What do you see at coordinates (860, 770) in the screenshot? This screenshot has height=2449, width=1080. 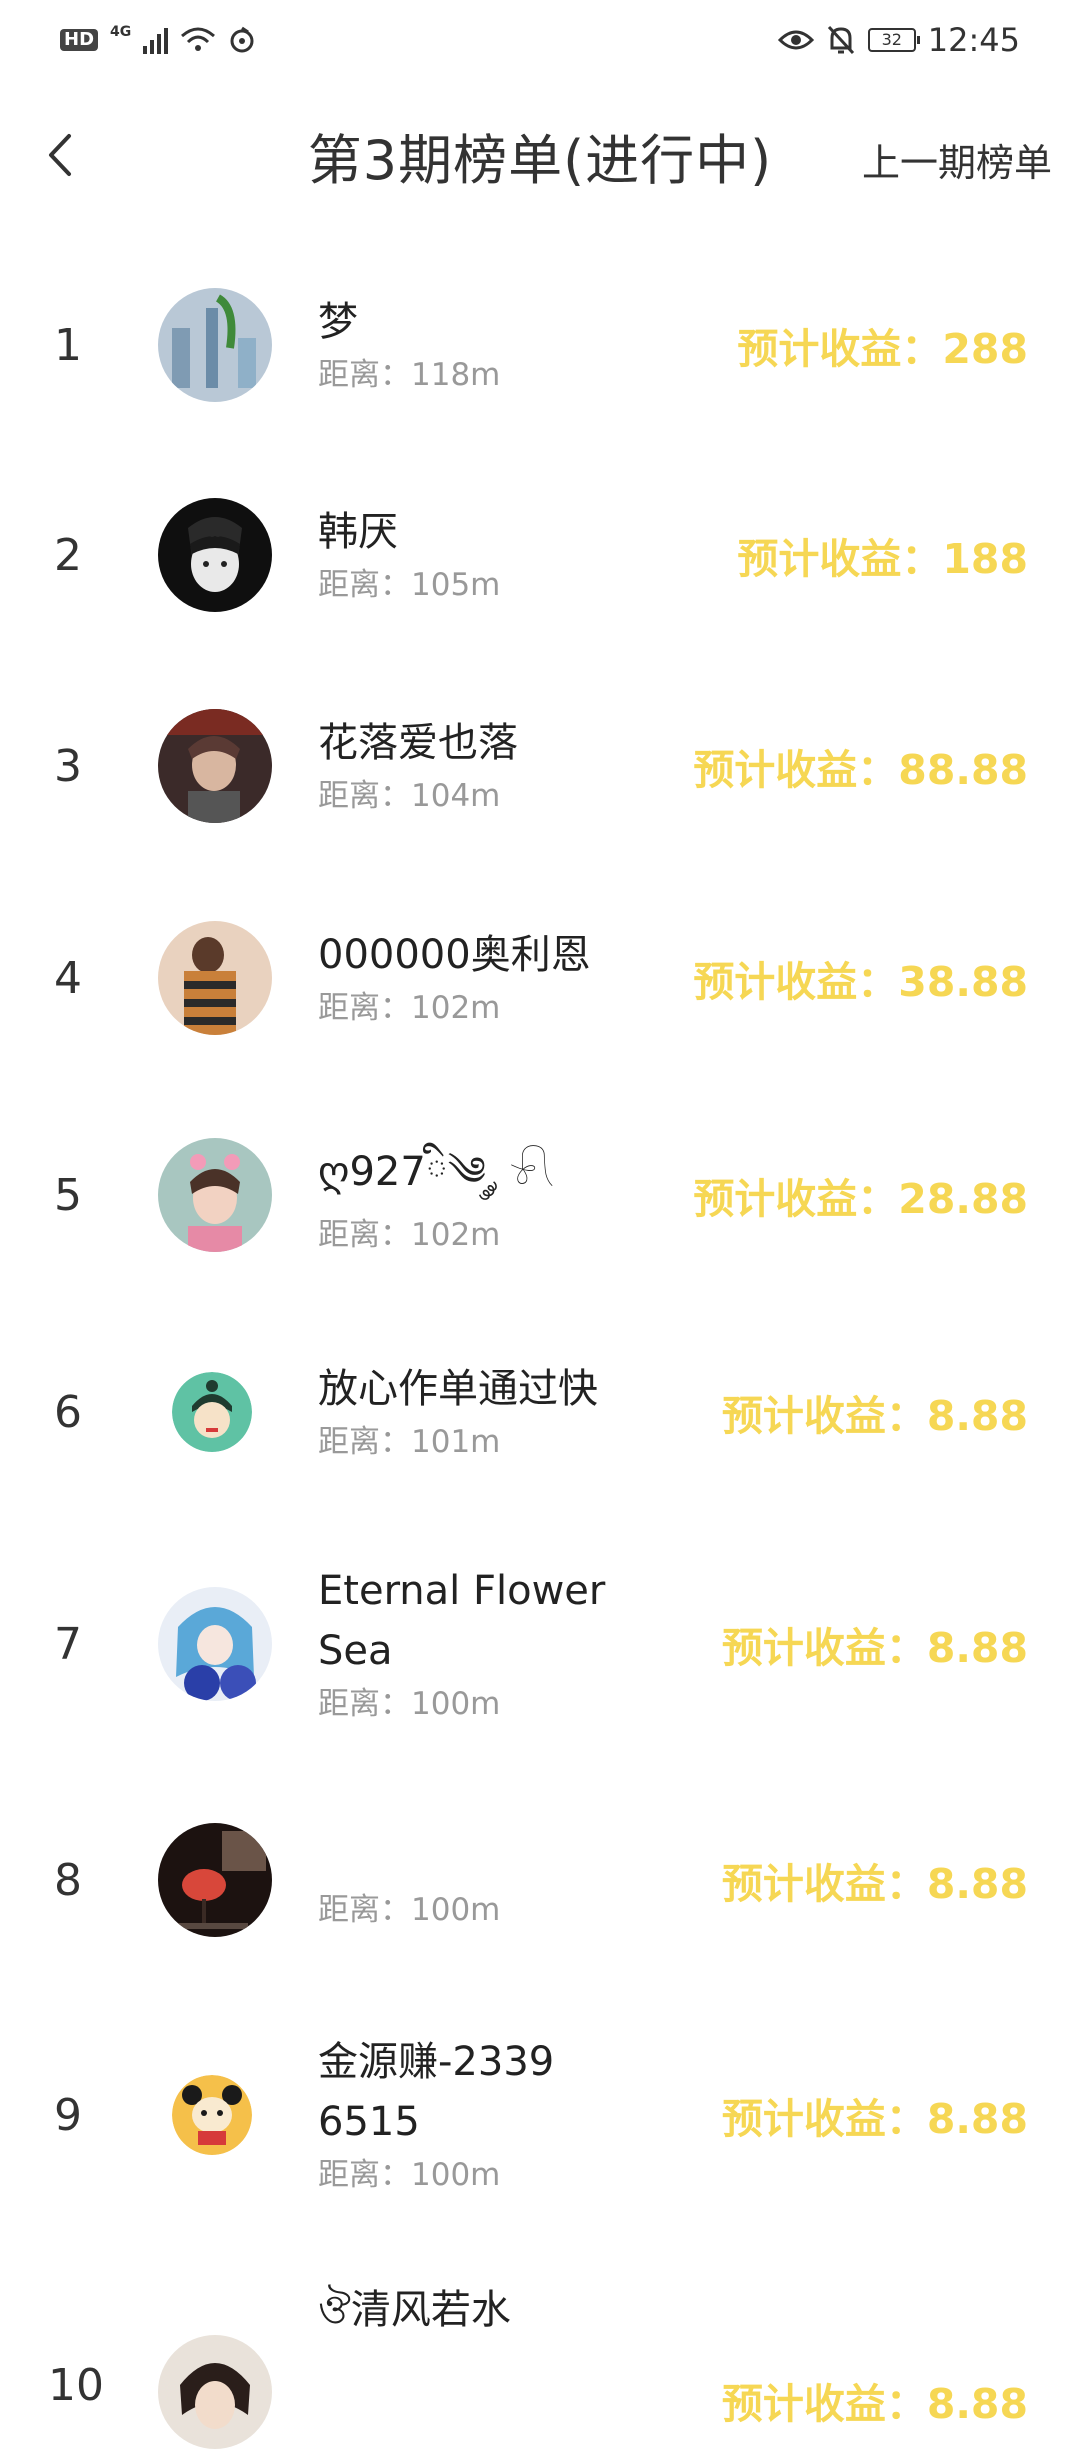 I see `estimated-earnings: 预计收益：88.88` at bounding box center [860, 770].